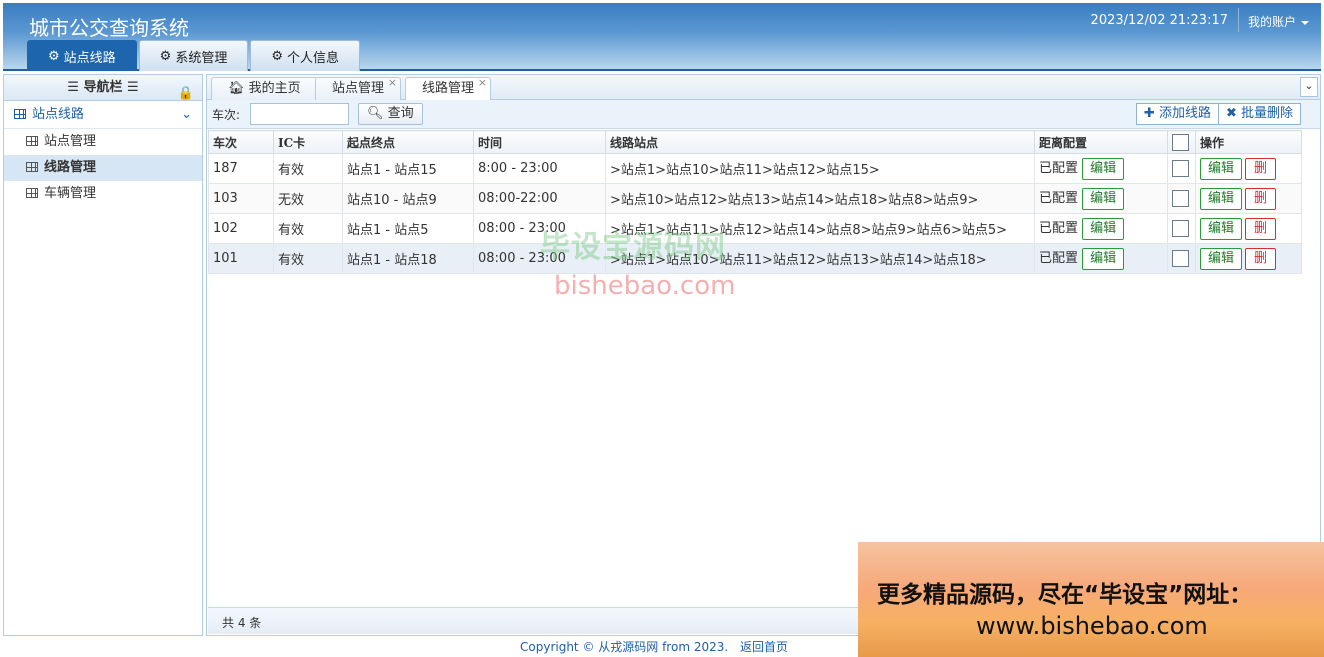 This screenshot has height=657, width=1324. What do you see at coordinates (103, 87) in the screenshot?
I see `sidebar-title: 导航栏` at bounding box center [103, 87].